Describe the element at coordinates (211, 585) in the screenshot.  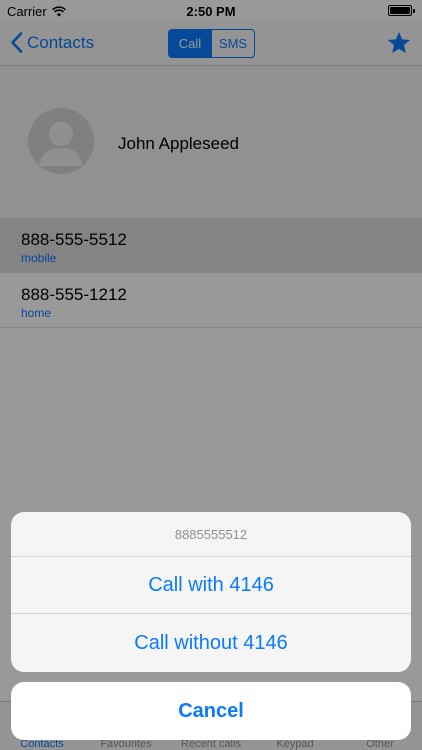
I see `call-with-code-button: Call with 4146` at that location.